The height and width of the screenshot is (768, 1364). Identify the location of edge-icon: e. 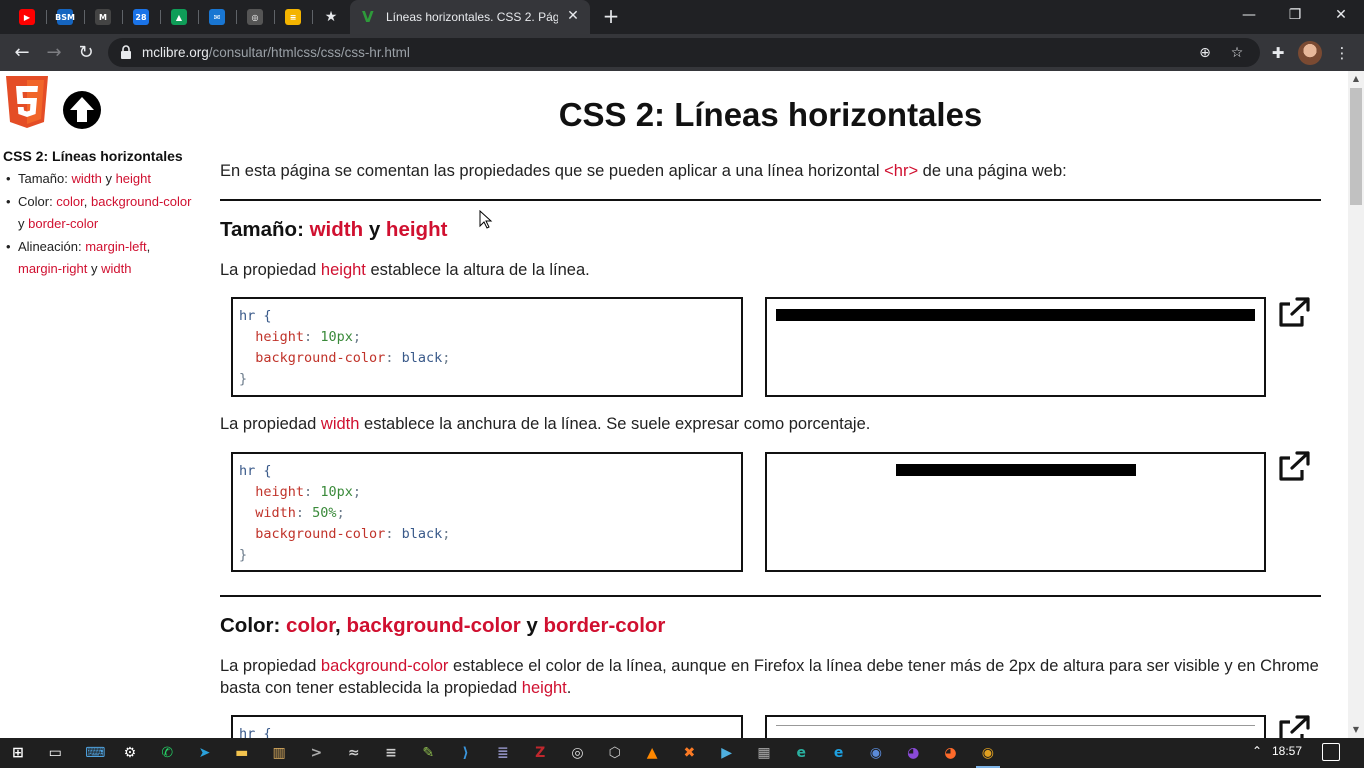
(801, 752).